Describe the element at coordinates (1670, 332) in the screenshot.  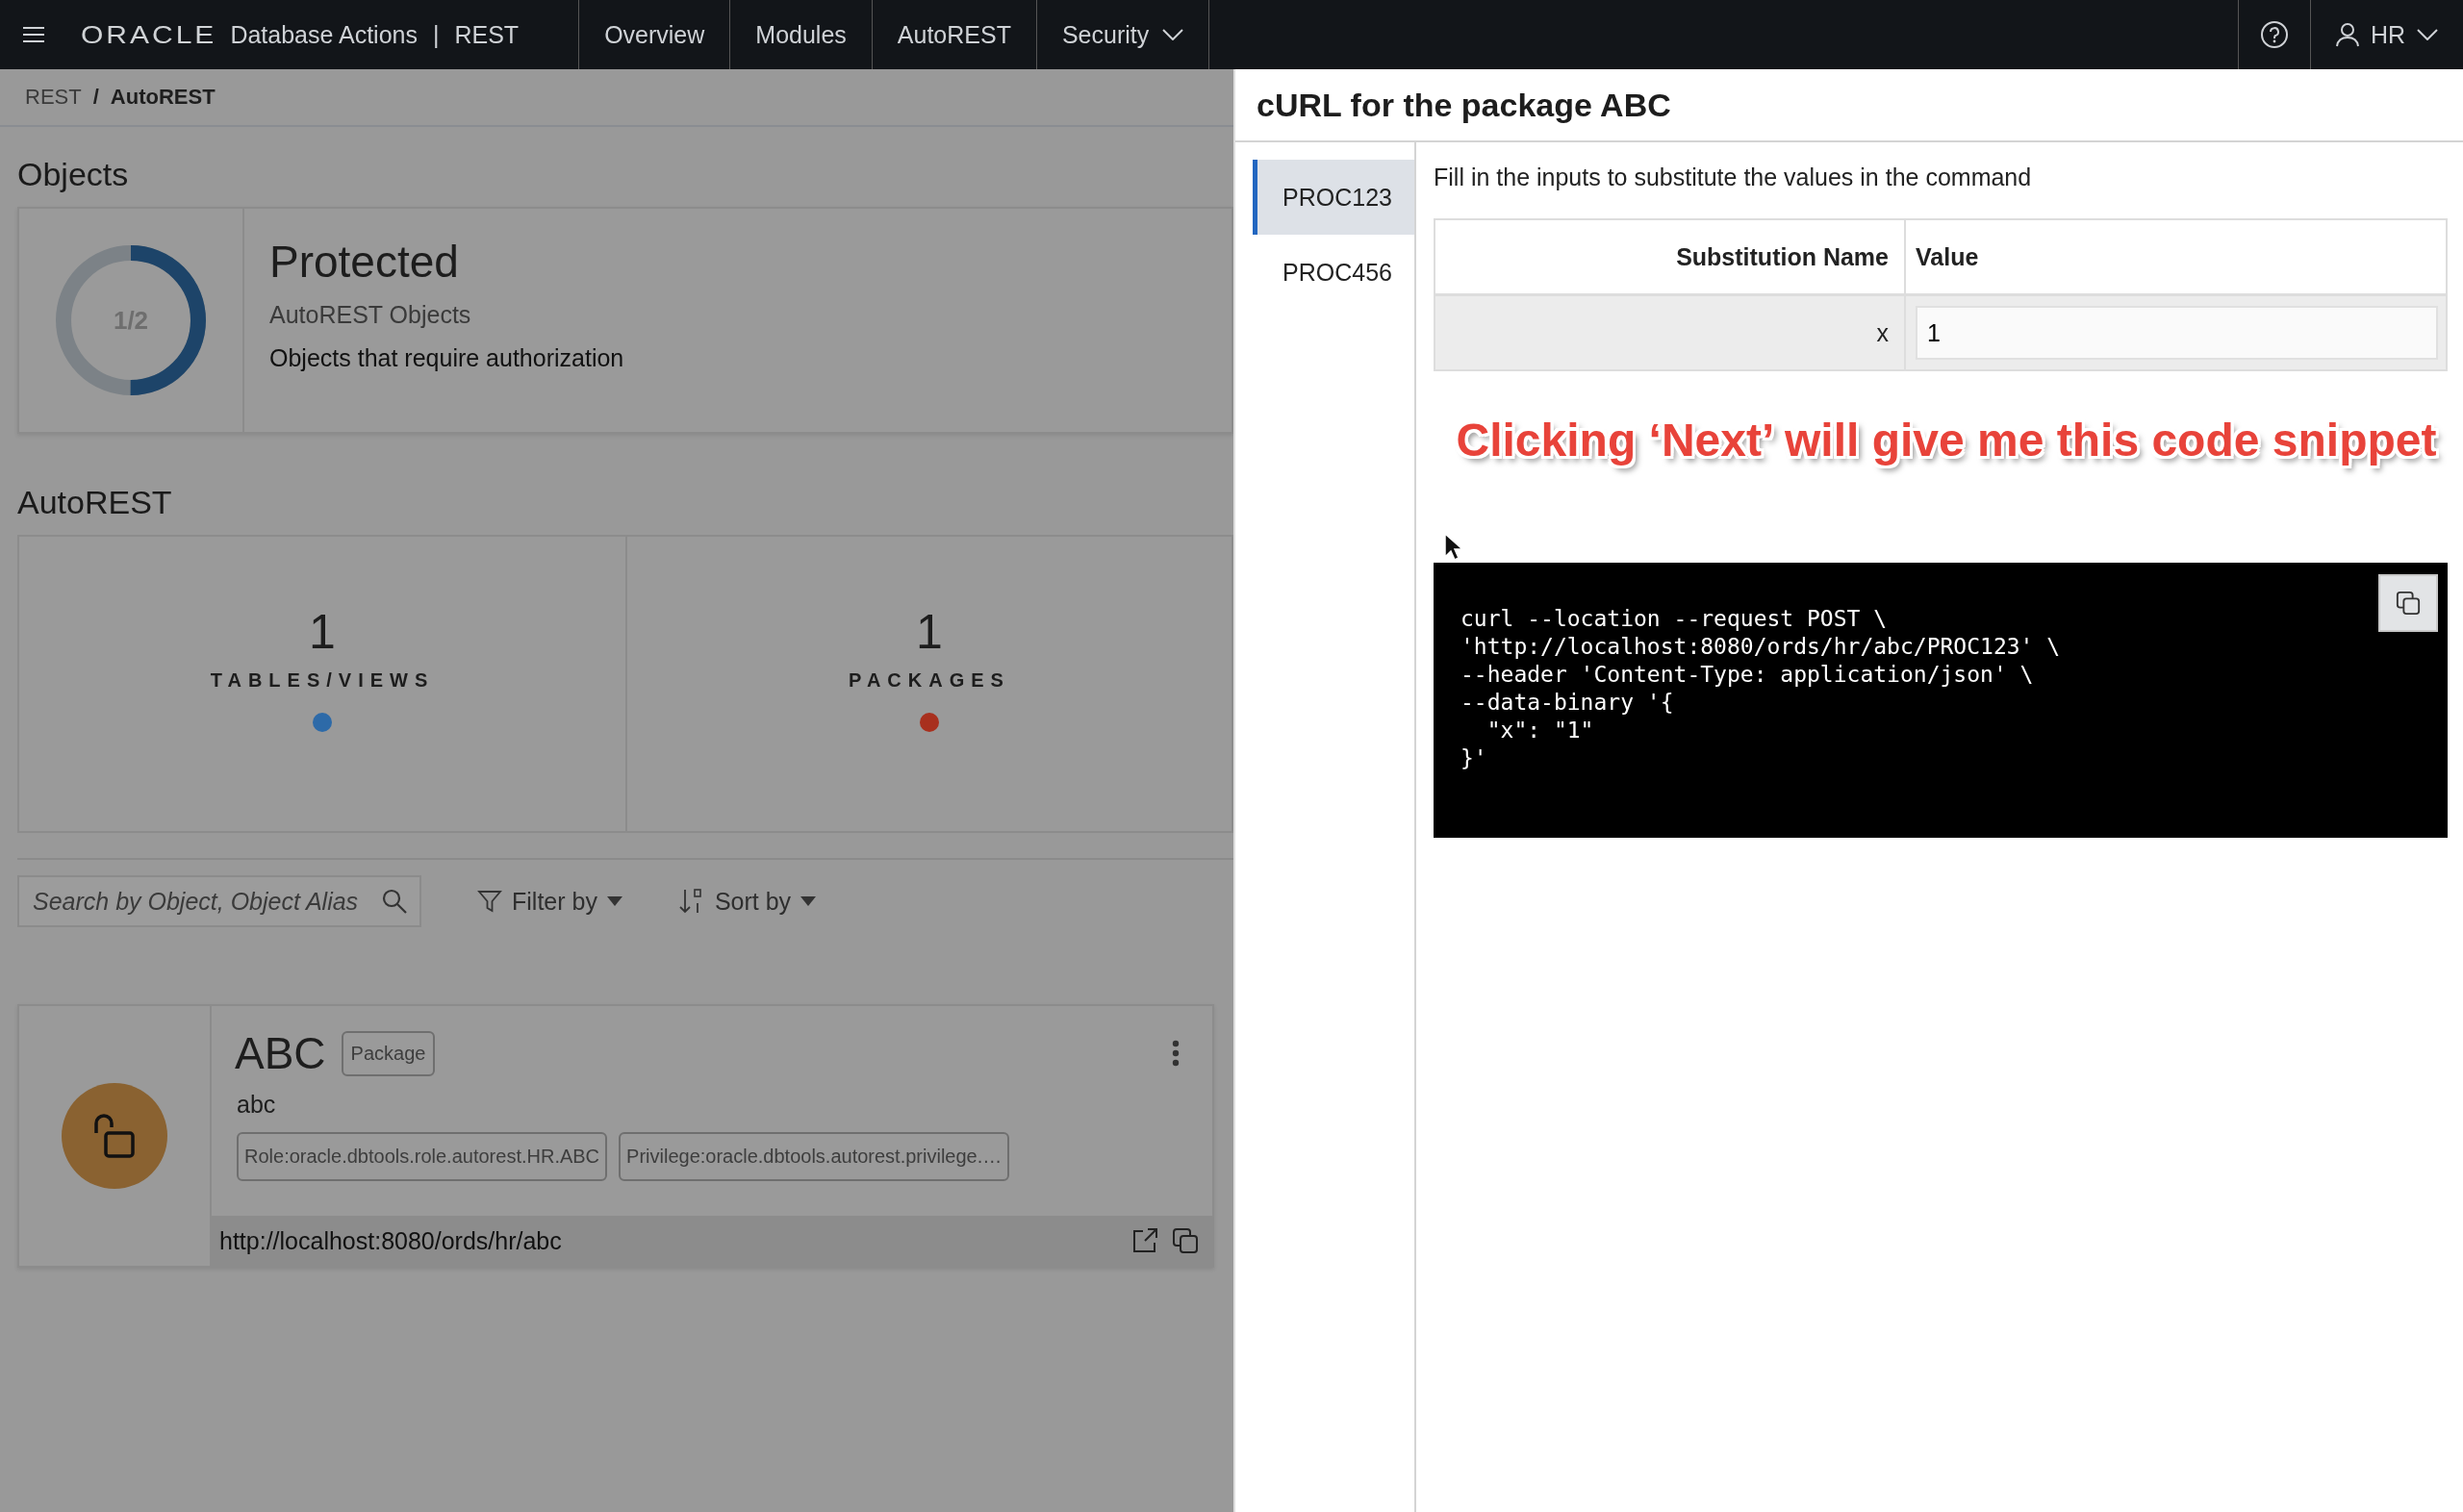
I see `table-cell: x` at that location.